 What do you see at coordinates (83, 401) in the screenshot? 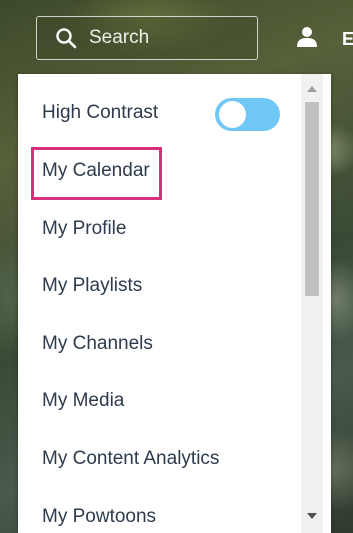
I see `menu-item-my-media: My Media` at bounding box center [83, 401].